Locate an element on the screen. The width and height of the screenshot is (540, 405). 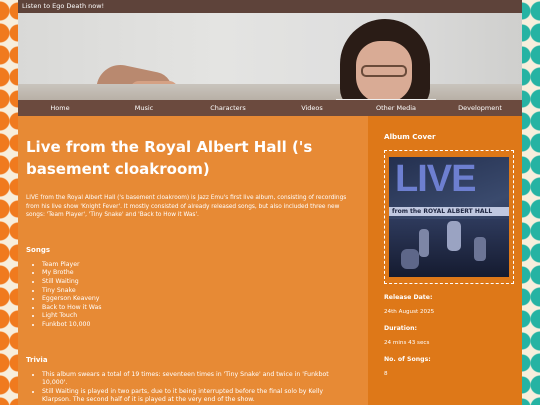
cover-heading: Album Cover is located at coordinates (410, 136).